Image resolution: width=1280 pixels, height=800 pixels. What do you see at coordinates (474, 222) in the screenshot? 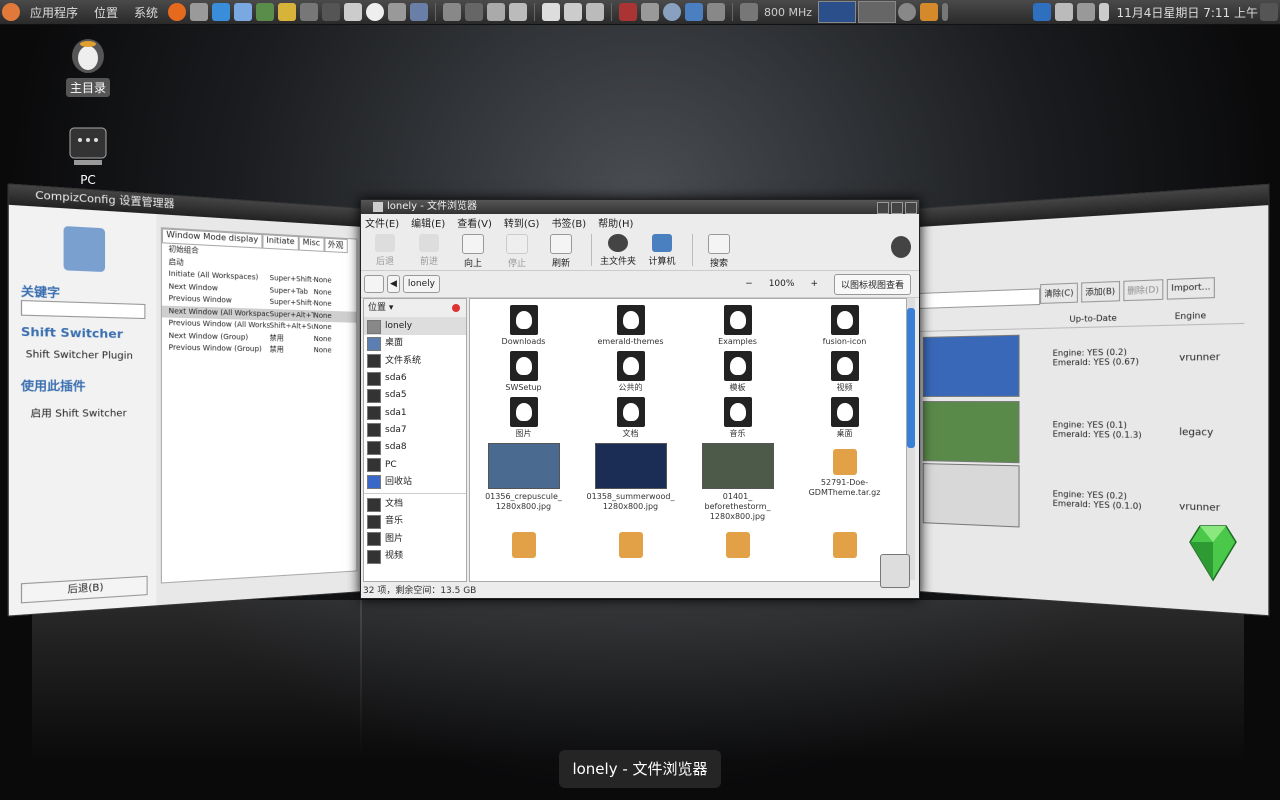
I see `menu-view: 查看(V)` at bounding box center [474, 222].